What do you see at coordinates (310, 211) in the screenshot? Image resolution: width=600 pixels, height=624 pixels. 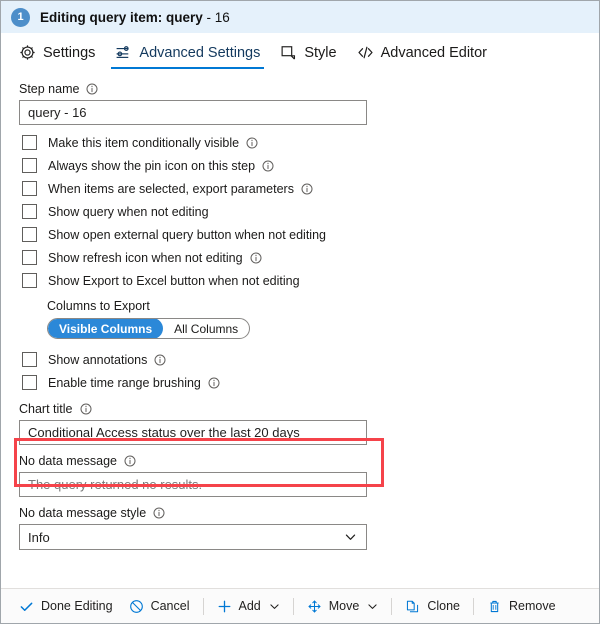 I see `checkbox-row-show-query: Show query when not editing` at bounding box center [310, 211].